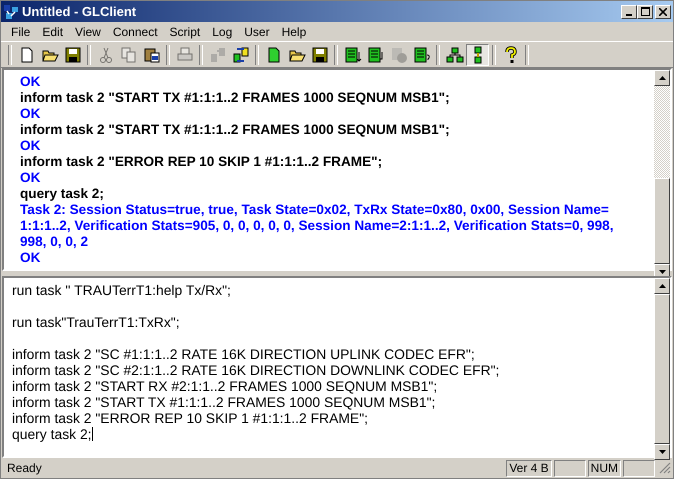 This screenshot has height=479, width=674. I want to click on script-line: run task"TrauTerrT1:TxRx";, so click(96, 322).